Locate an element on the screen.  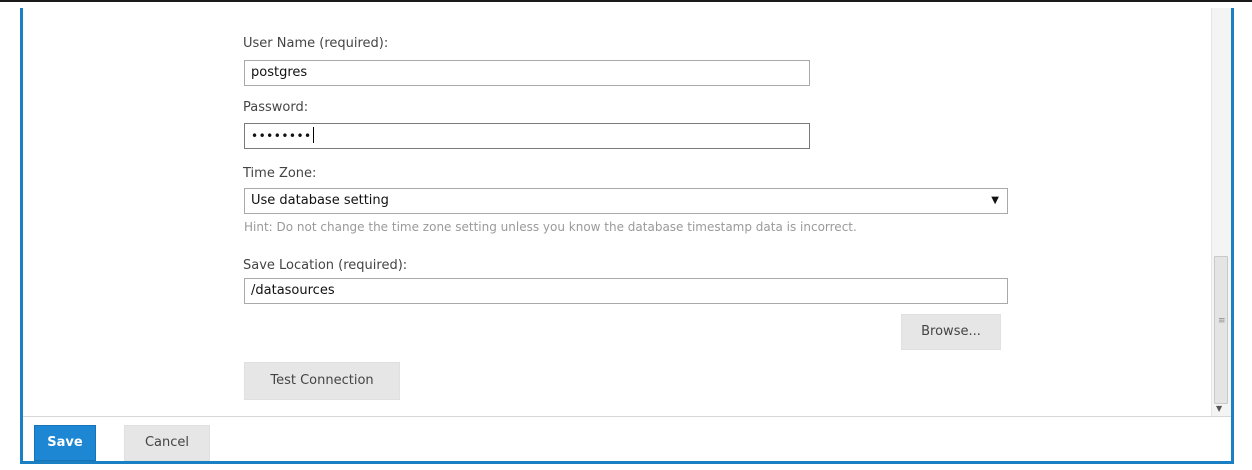
save-button: Save is located at coordinates (65, 443).